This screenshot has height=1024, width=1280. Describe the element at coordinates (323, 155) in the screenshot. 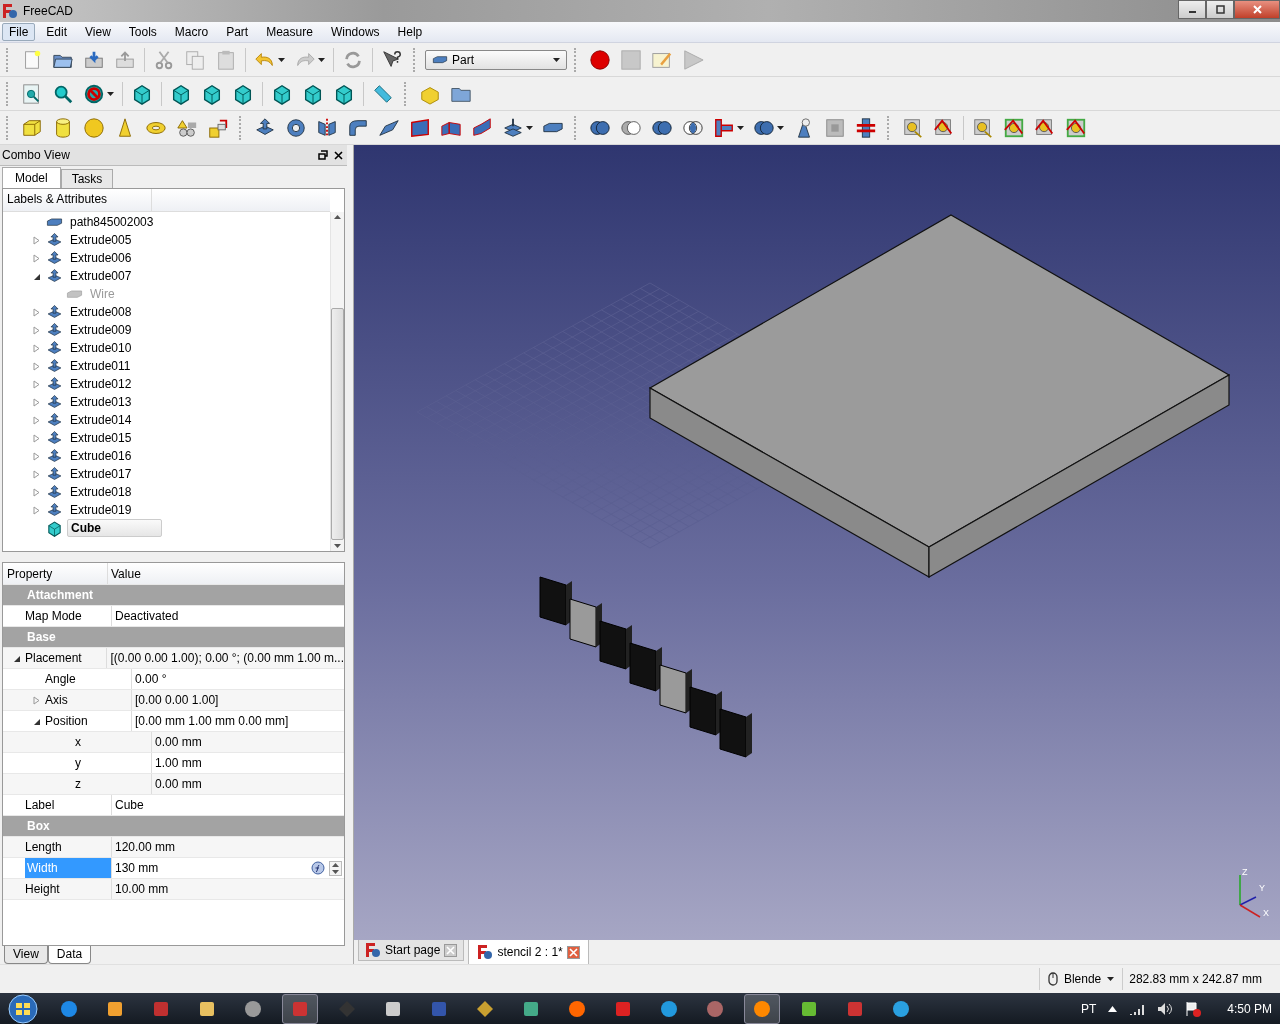

I see `float-icon` at that location.